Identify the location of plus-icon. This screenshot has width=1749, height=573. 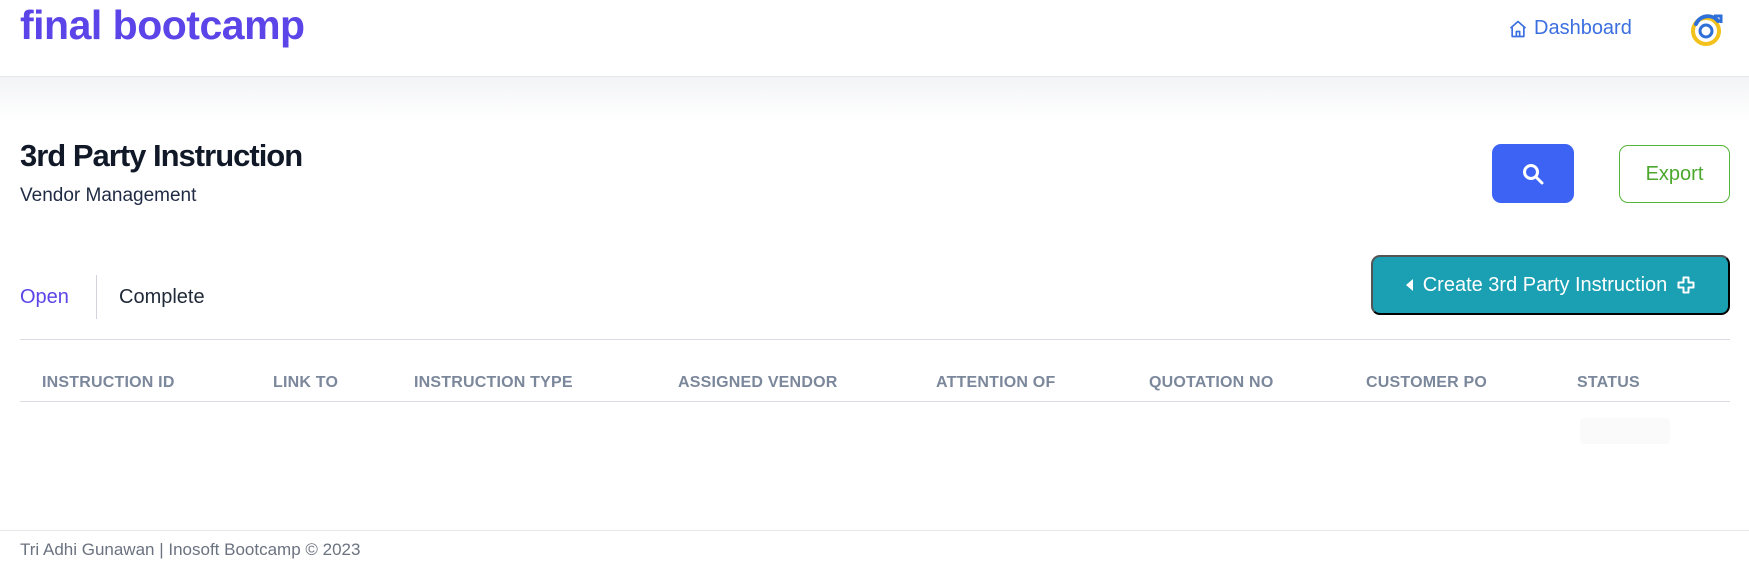
(1686, 285).